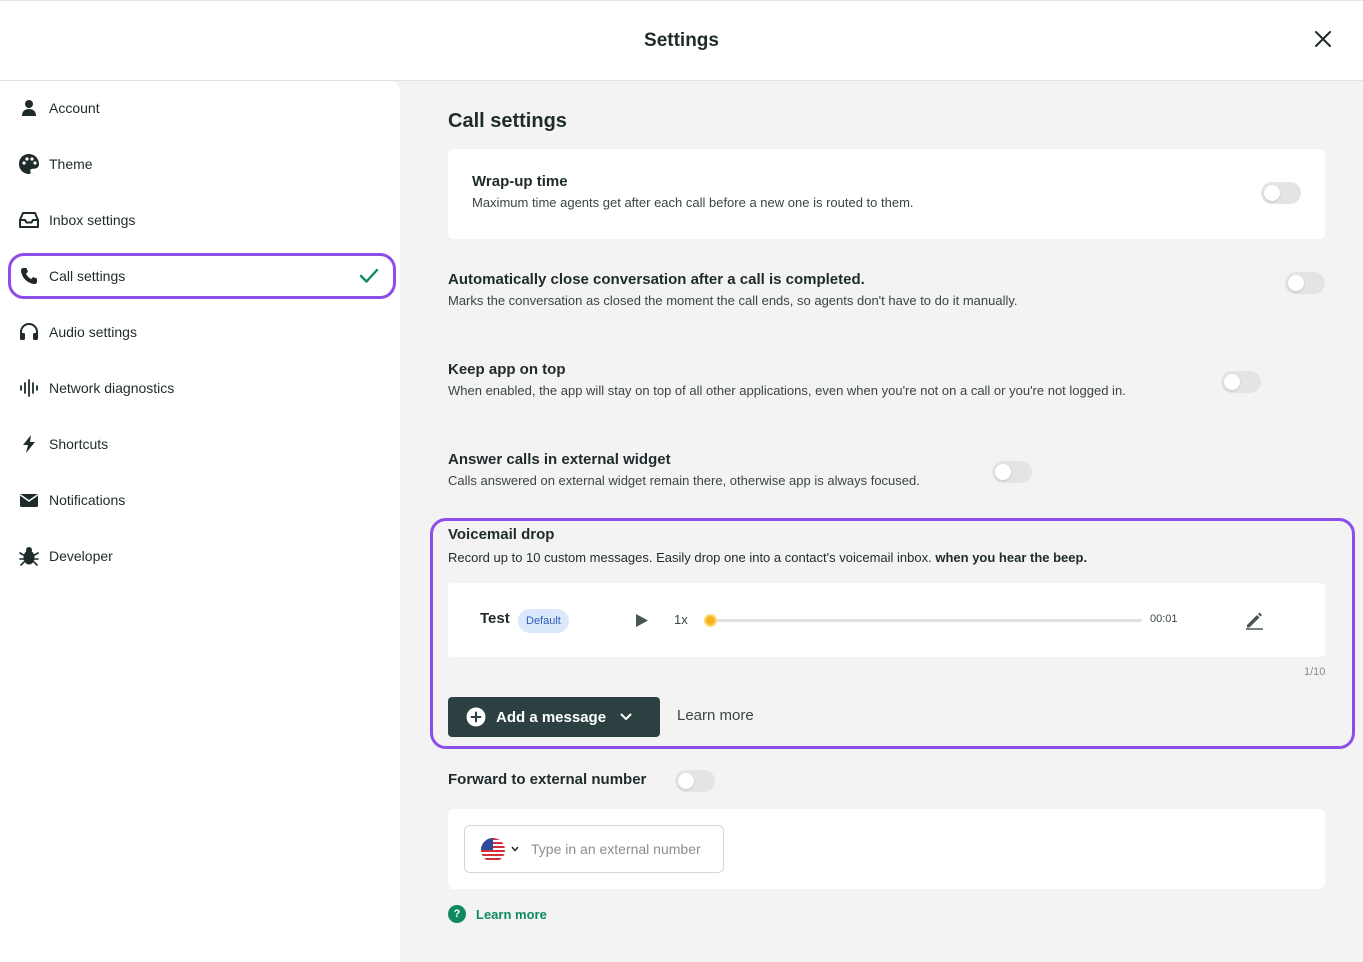 The image size is (1363, 962). I want to click on close-icon, so click(1323, 39).